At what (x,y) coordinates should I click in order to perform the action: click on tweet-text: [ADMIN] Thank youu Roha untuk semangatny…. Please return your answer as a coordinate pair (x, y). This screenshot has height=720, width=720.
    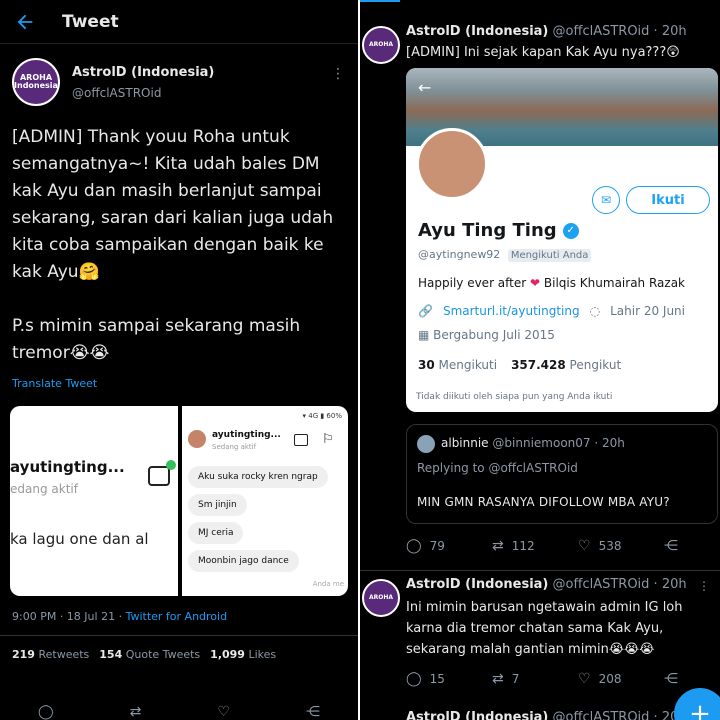
    Looking at the image, I should click on (173, 245).